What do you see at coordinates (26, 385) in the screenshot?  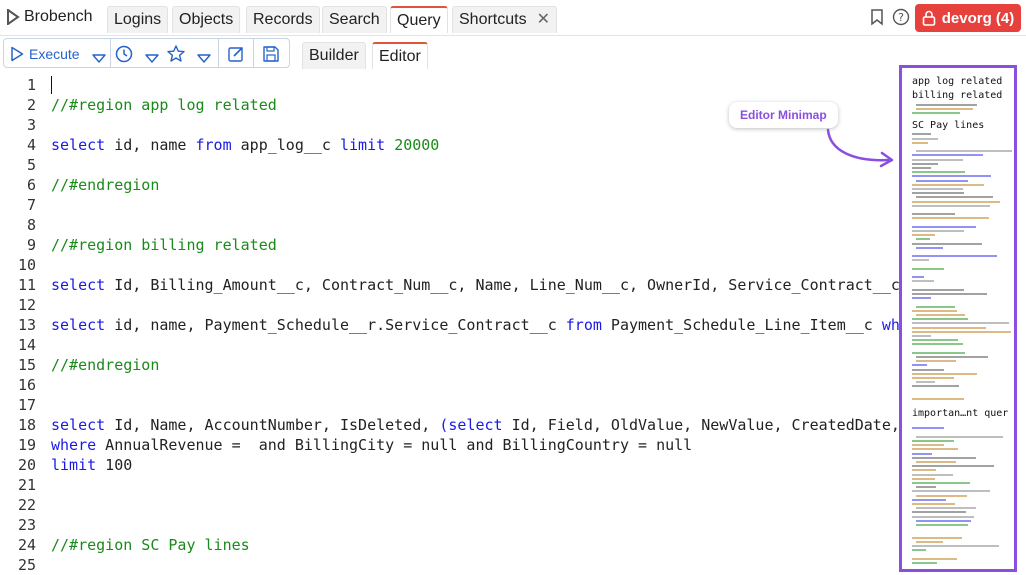 I see `line-number: 16` at bounding box center [26, 385].